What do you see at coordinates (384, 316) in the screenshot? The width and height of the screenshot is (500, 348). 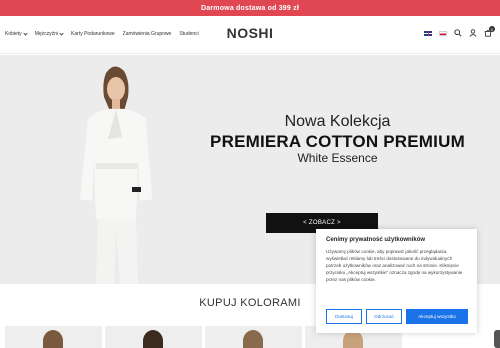 I see `reject-cookies-button: Odrzucać` at bounding box center [384, 316].